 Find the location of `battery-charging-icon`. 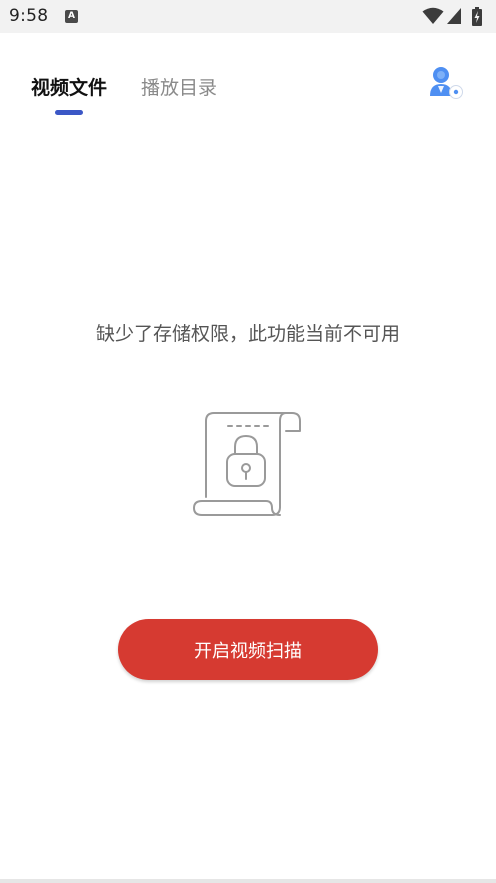

battery-charging-icon is located at coordinates (477, 16).